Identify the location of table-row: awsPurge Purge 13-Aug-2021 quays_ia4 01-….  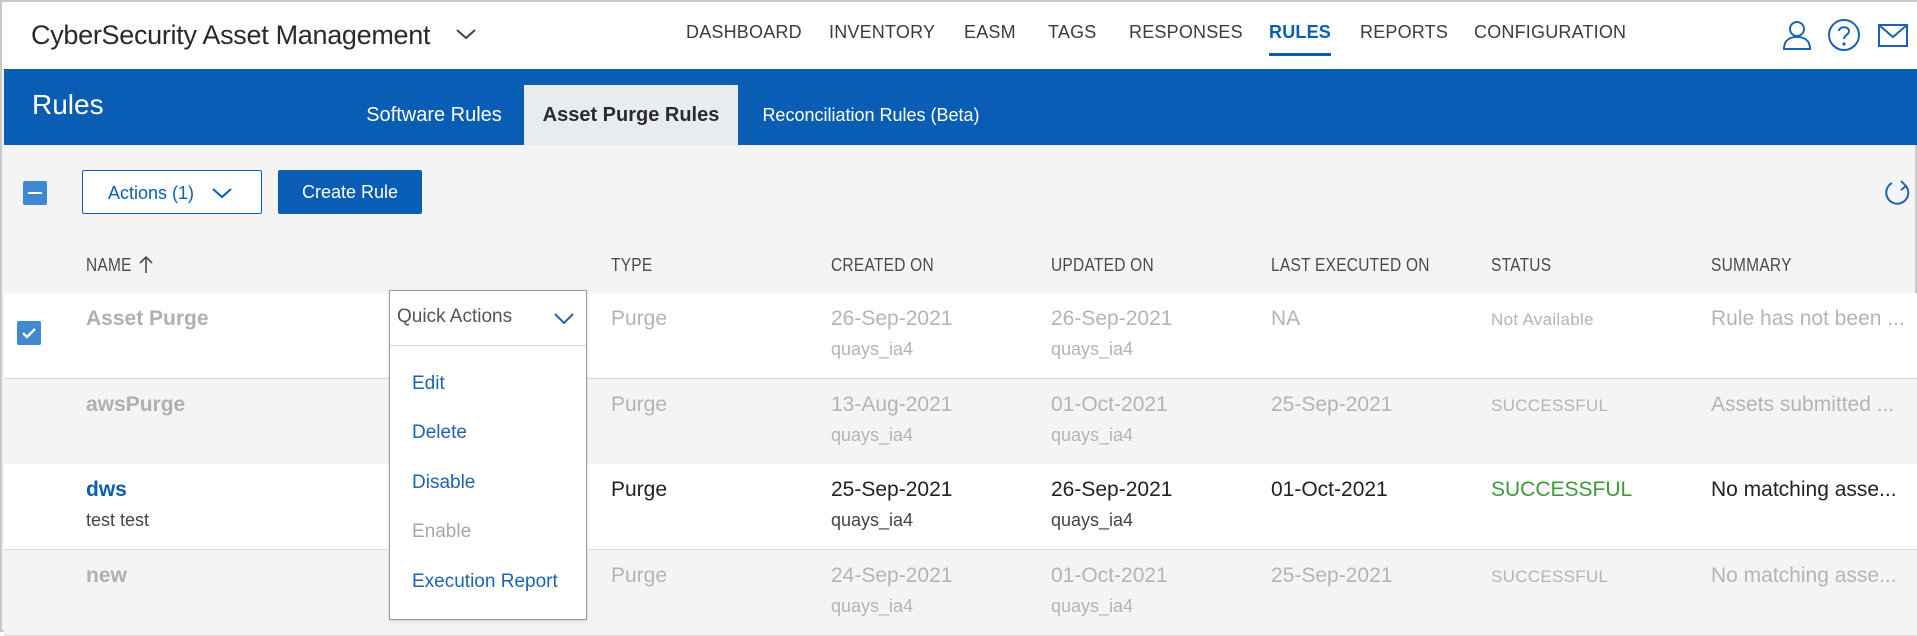
(960, 422).